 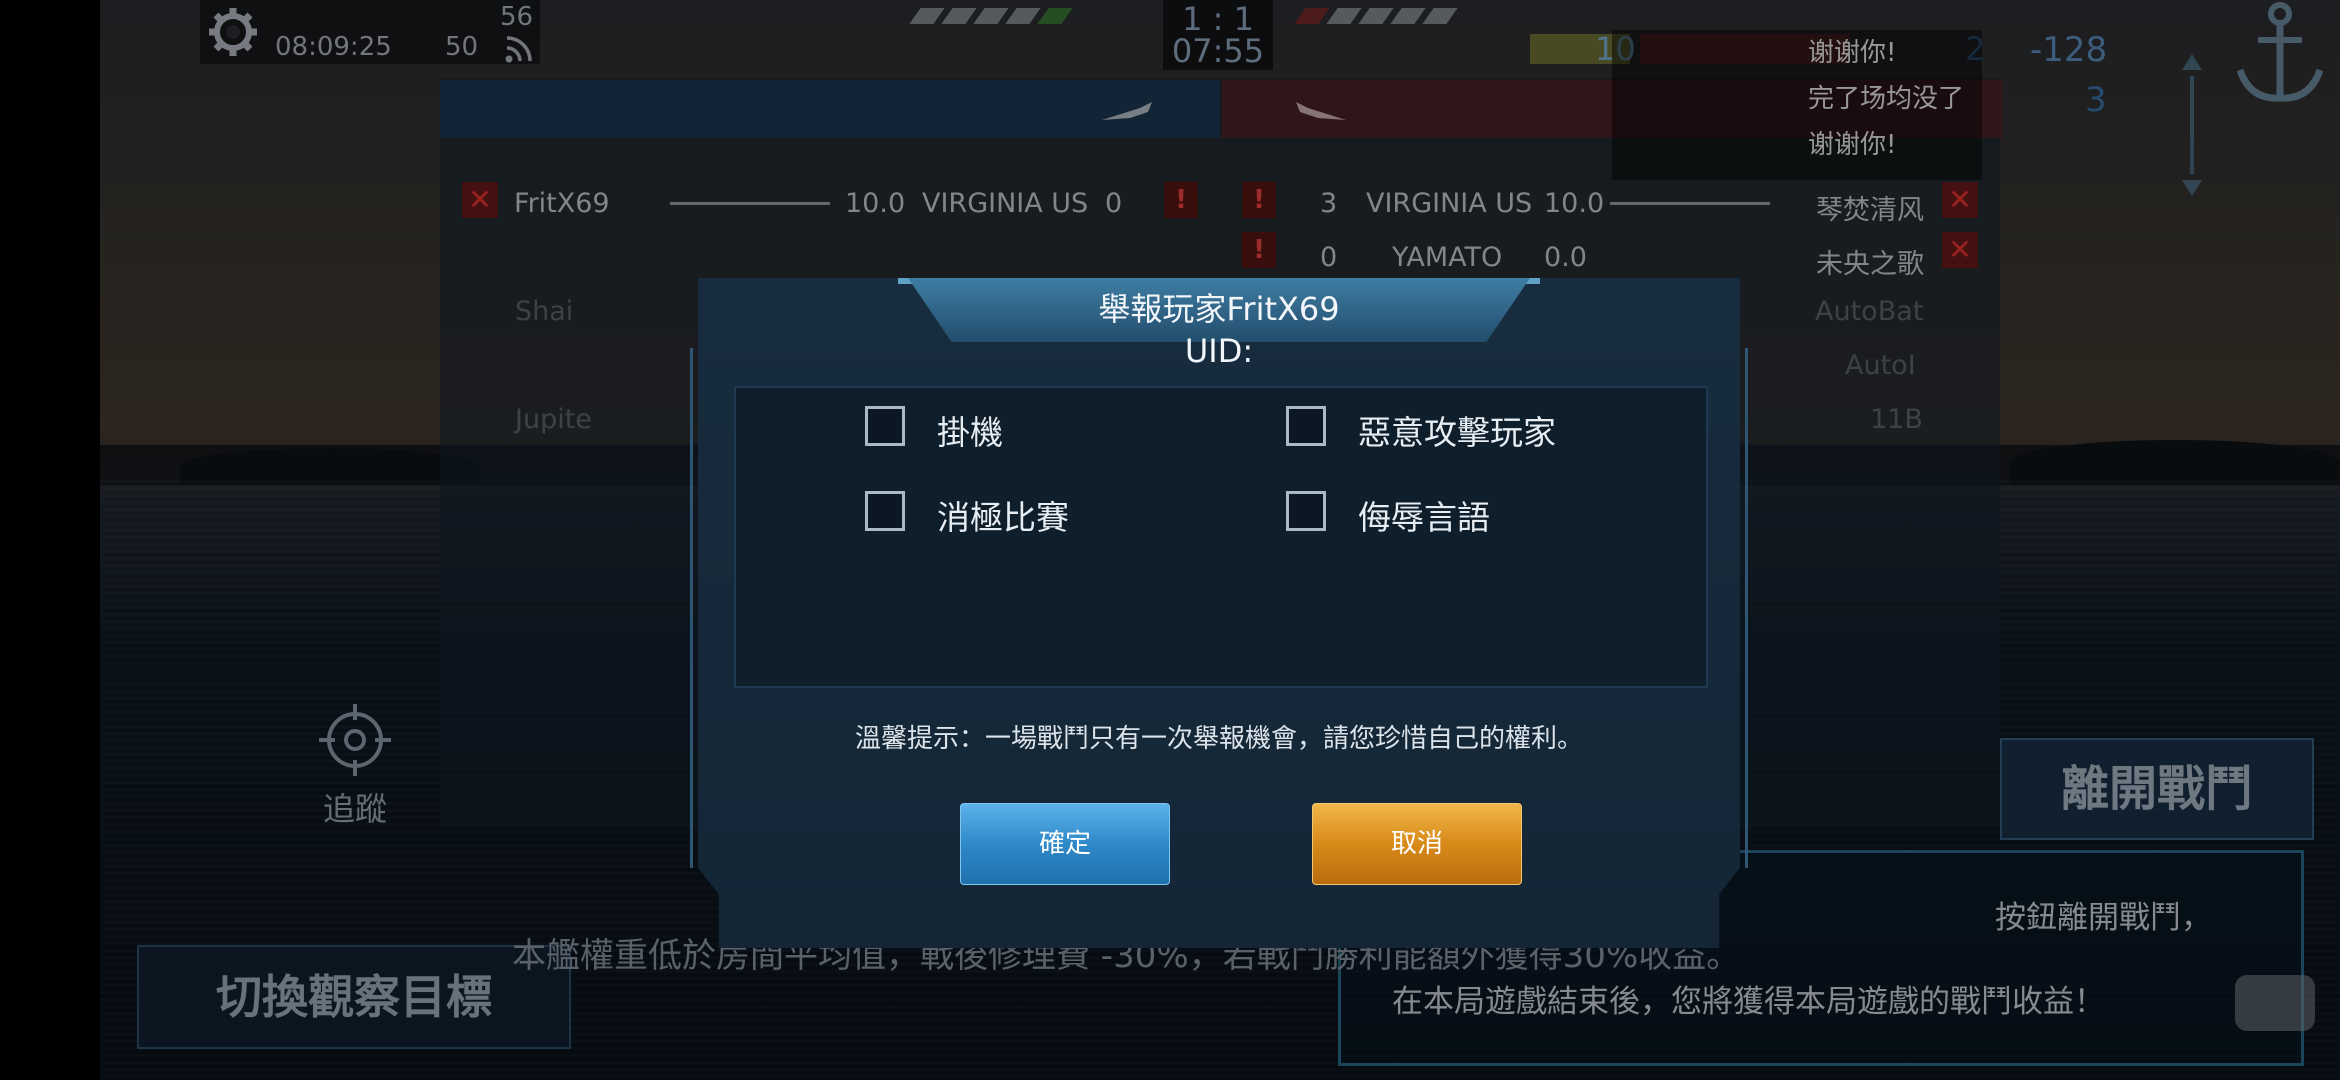 I want to click on option-insulting-language: 侮辱言語, so click(x=1416, y=514).